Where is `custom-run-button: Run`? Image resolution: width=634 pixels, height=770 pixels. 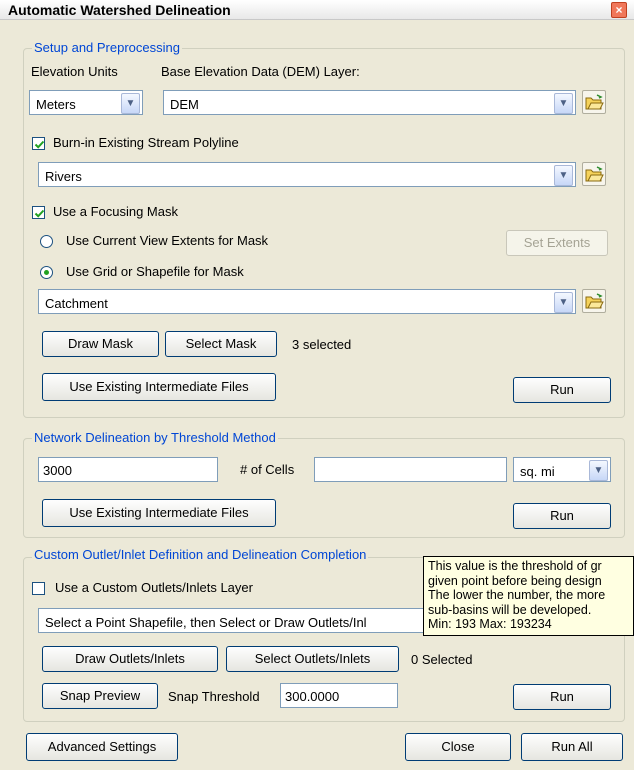 custom-run-button: Run is located at coordinates (562, 697).